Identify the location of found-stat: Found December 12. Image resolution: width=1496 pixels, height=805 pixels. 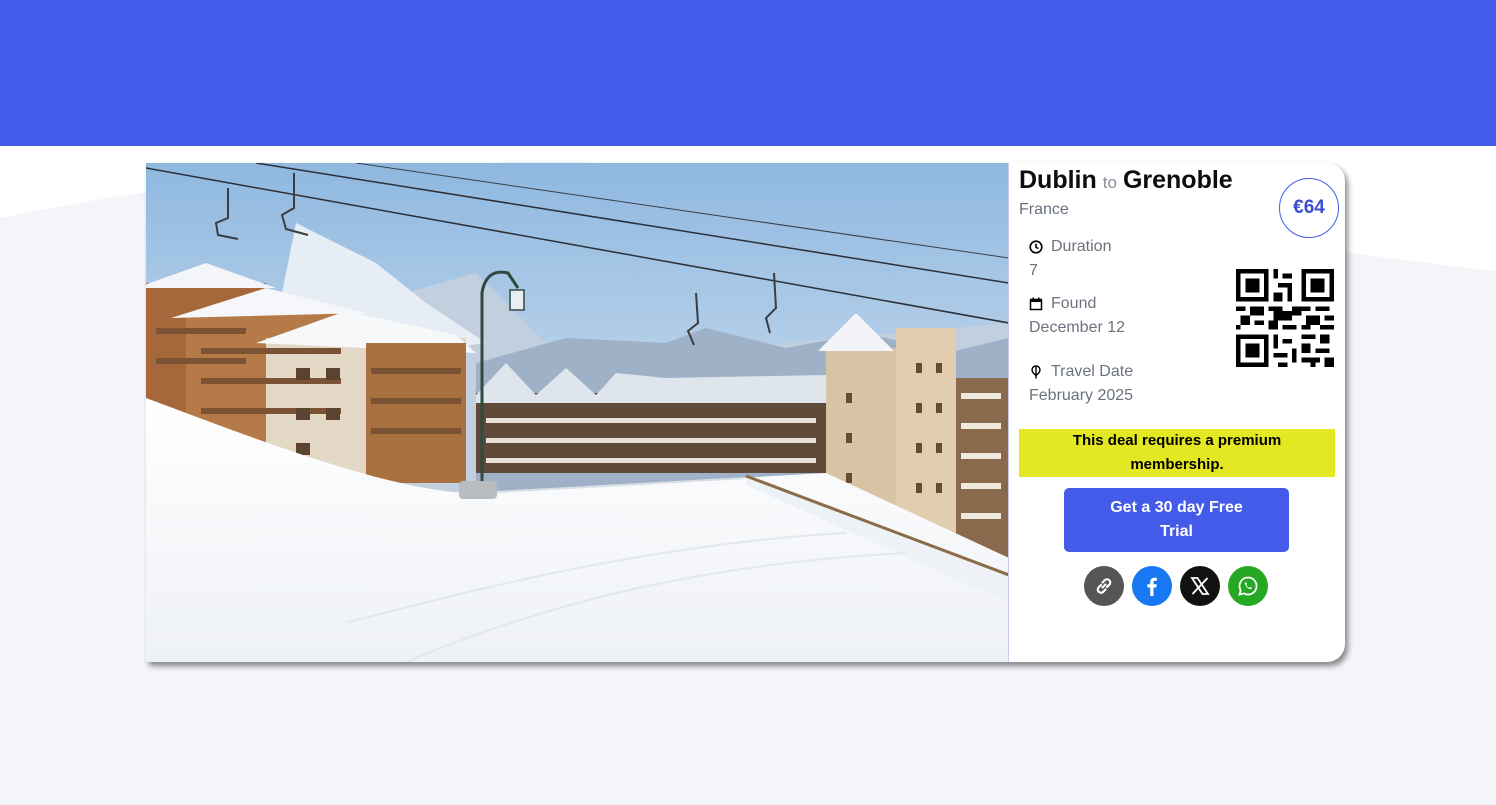
(1077, 316).